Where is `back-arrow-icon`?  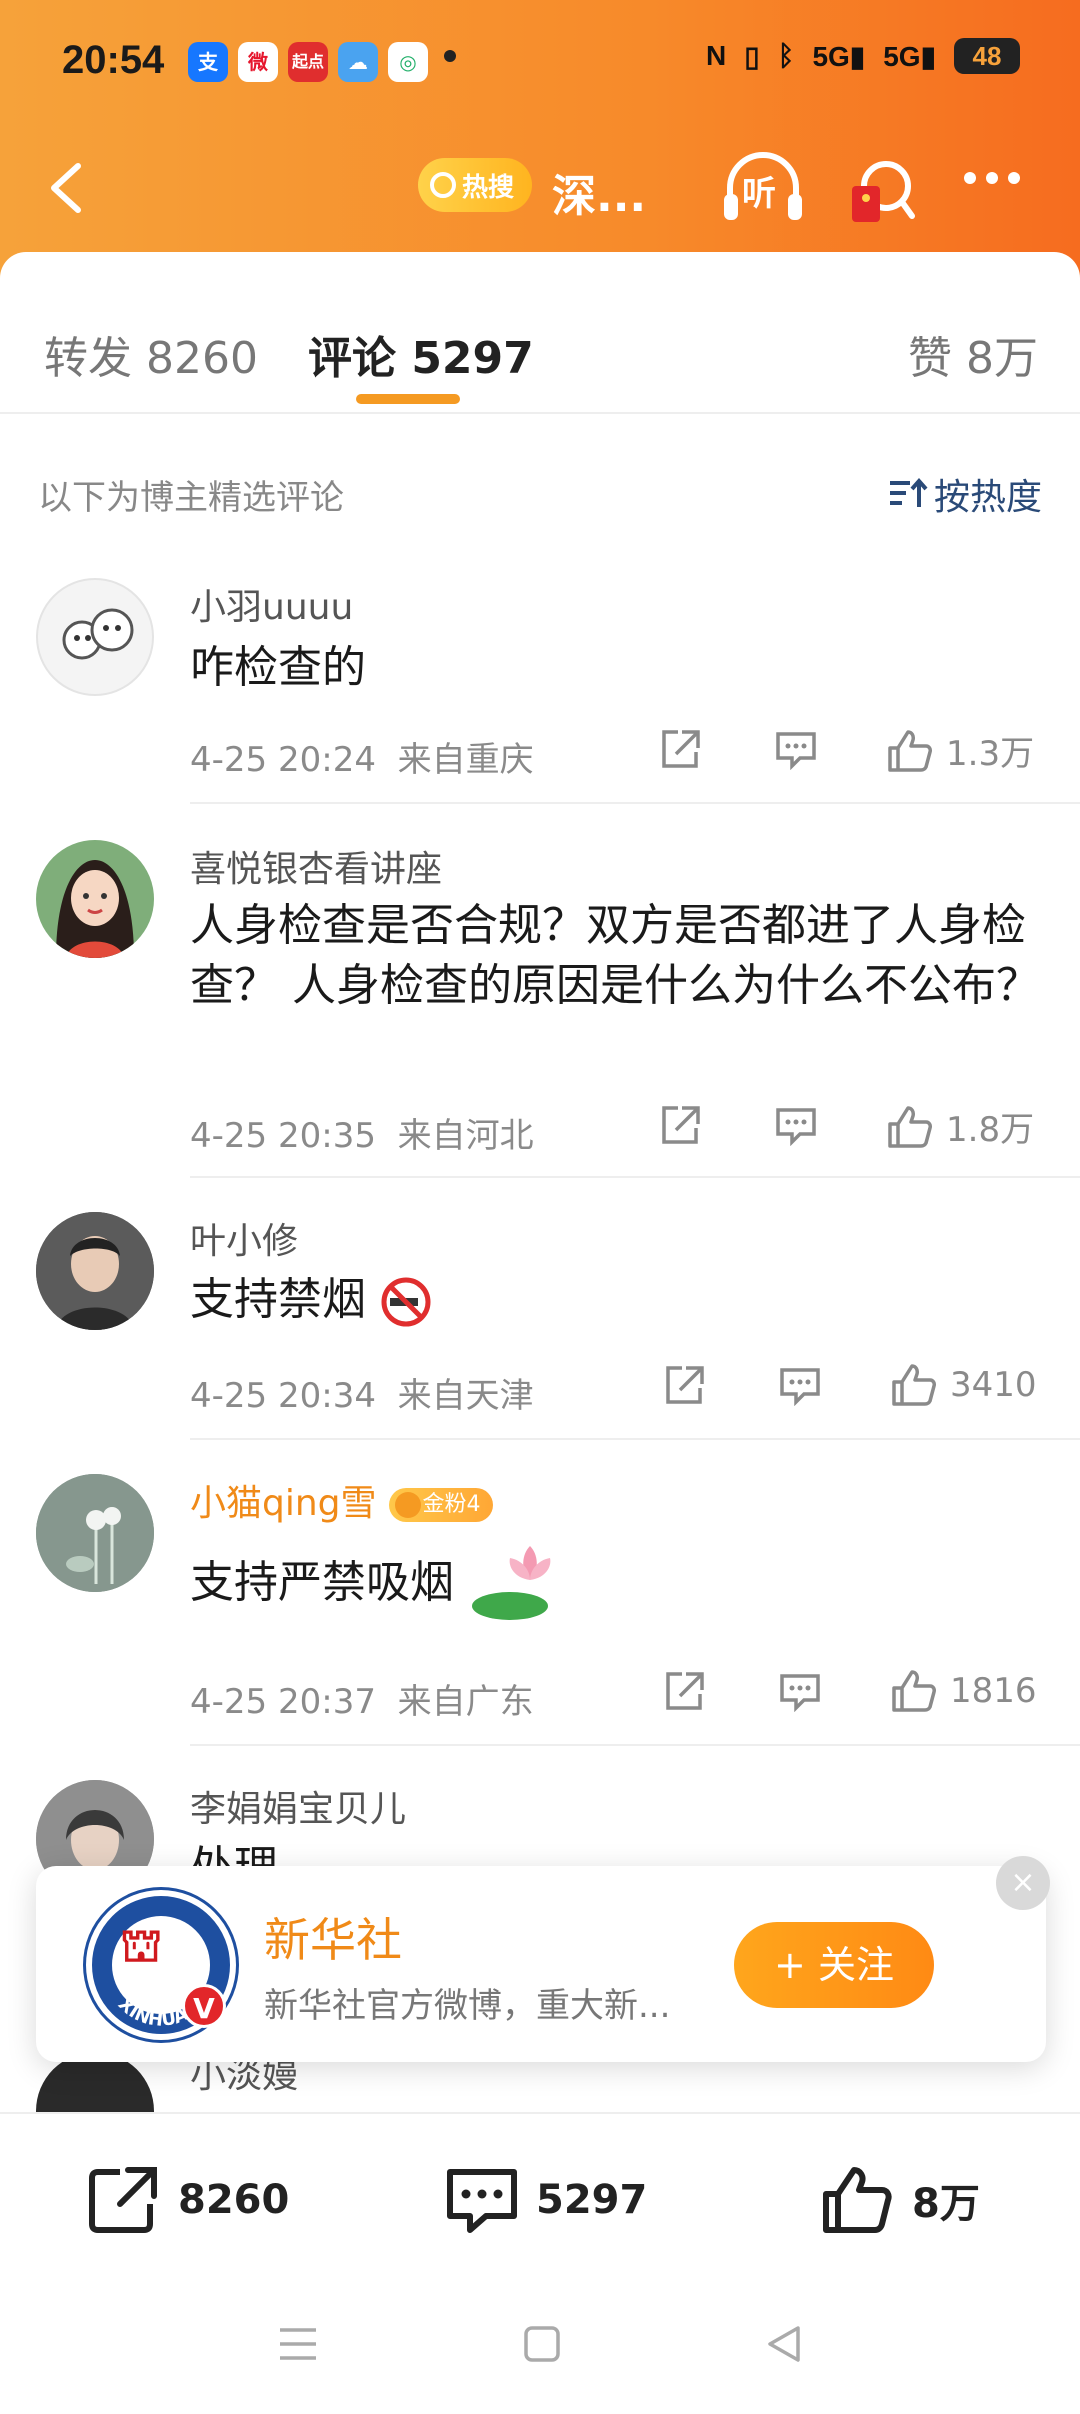 back-arrow-icon is located at coordinates (66, 188).